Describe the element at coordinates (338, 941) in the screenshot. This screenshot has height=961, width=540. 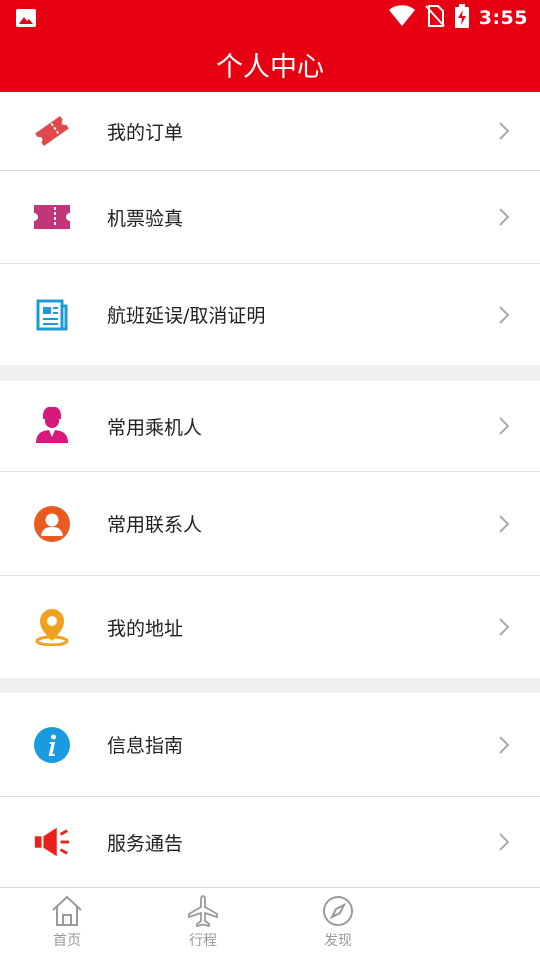
I see `tab-label: 发现` at that location.